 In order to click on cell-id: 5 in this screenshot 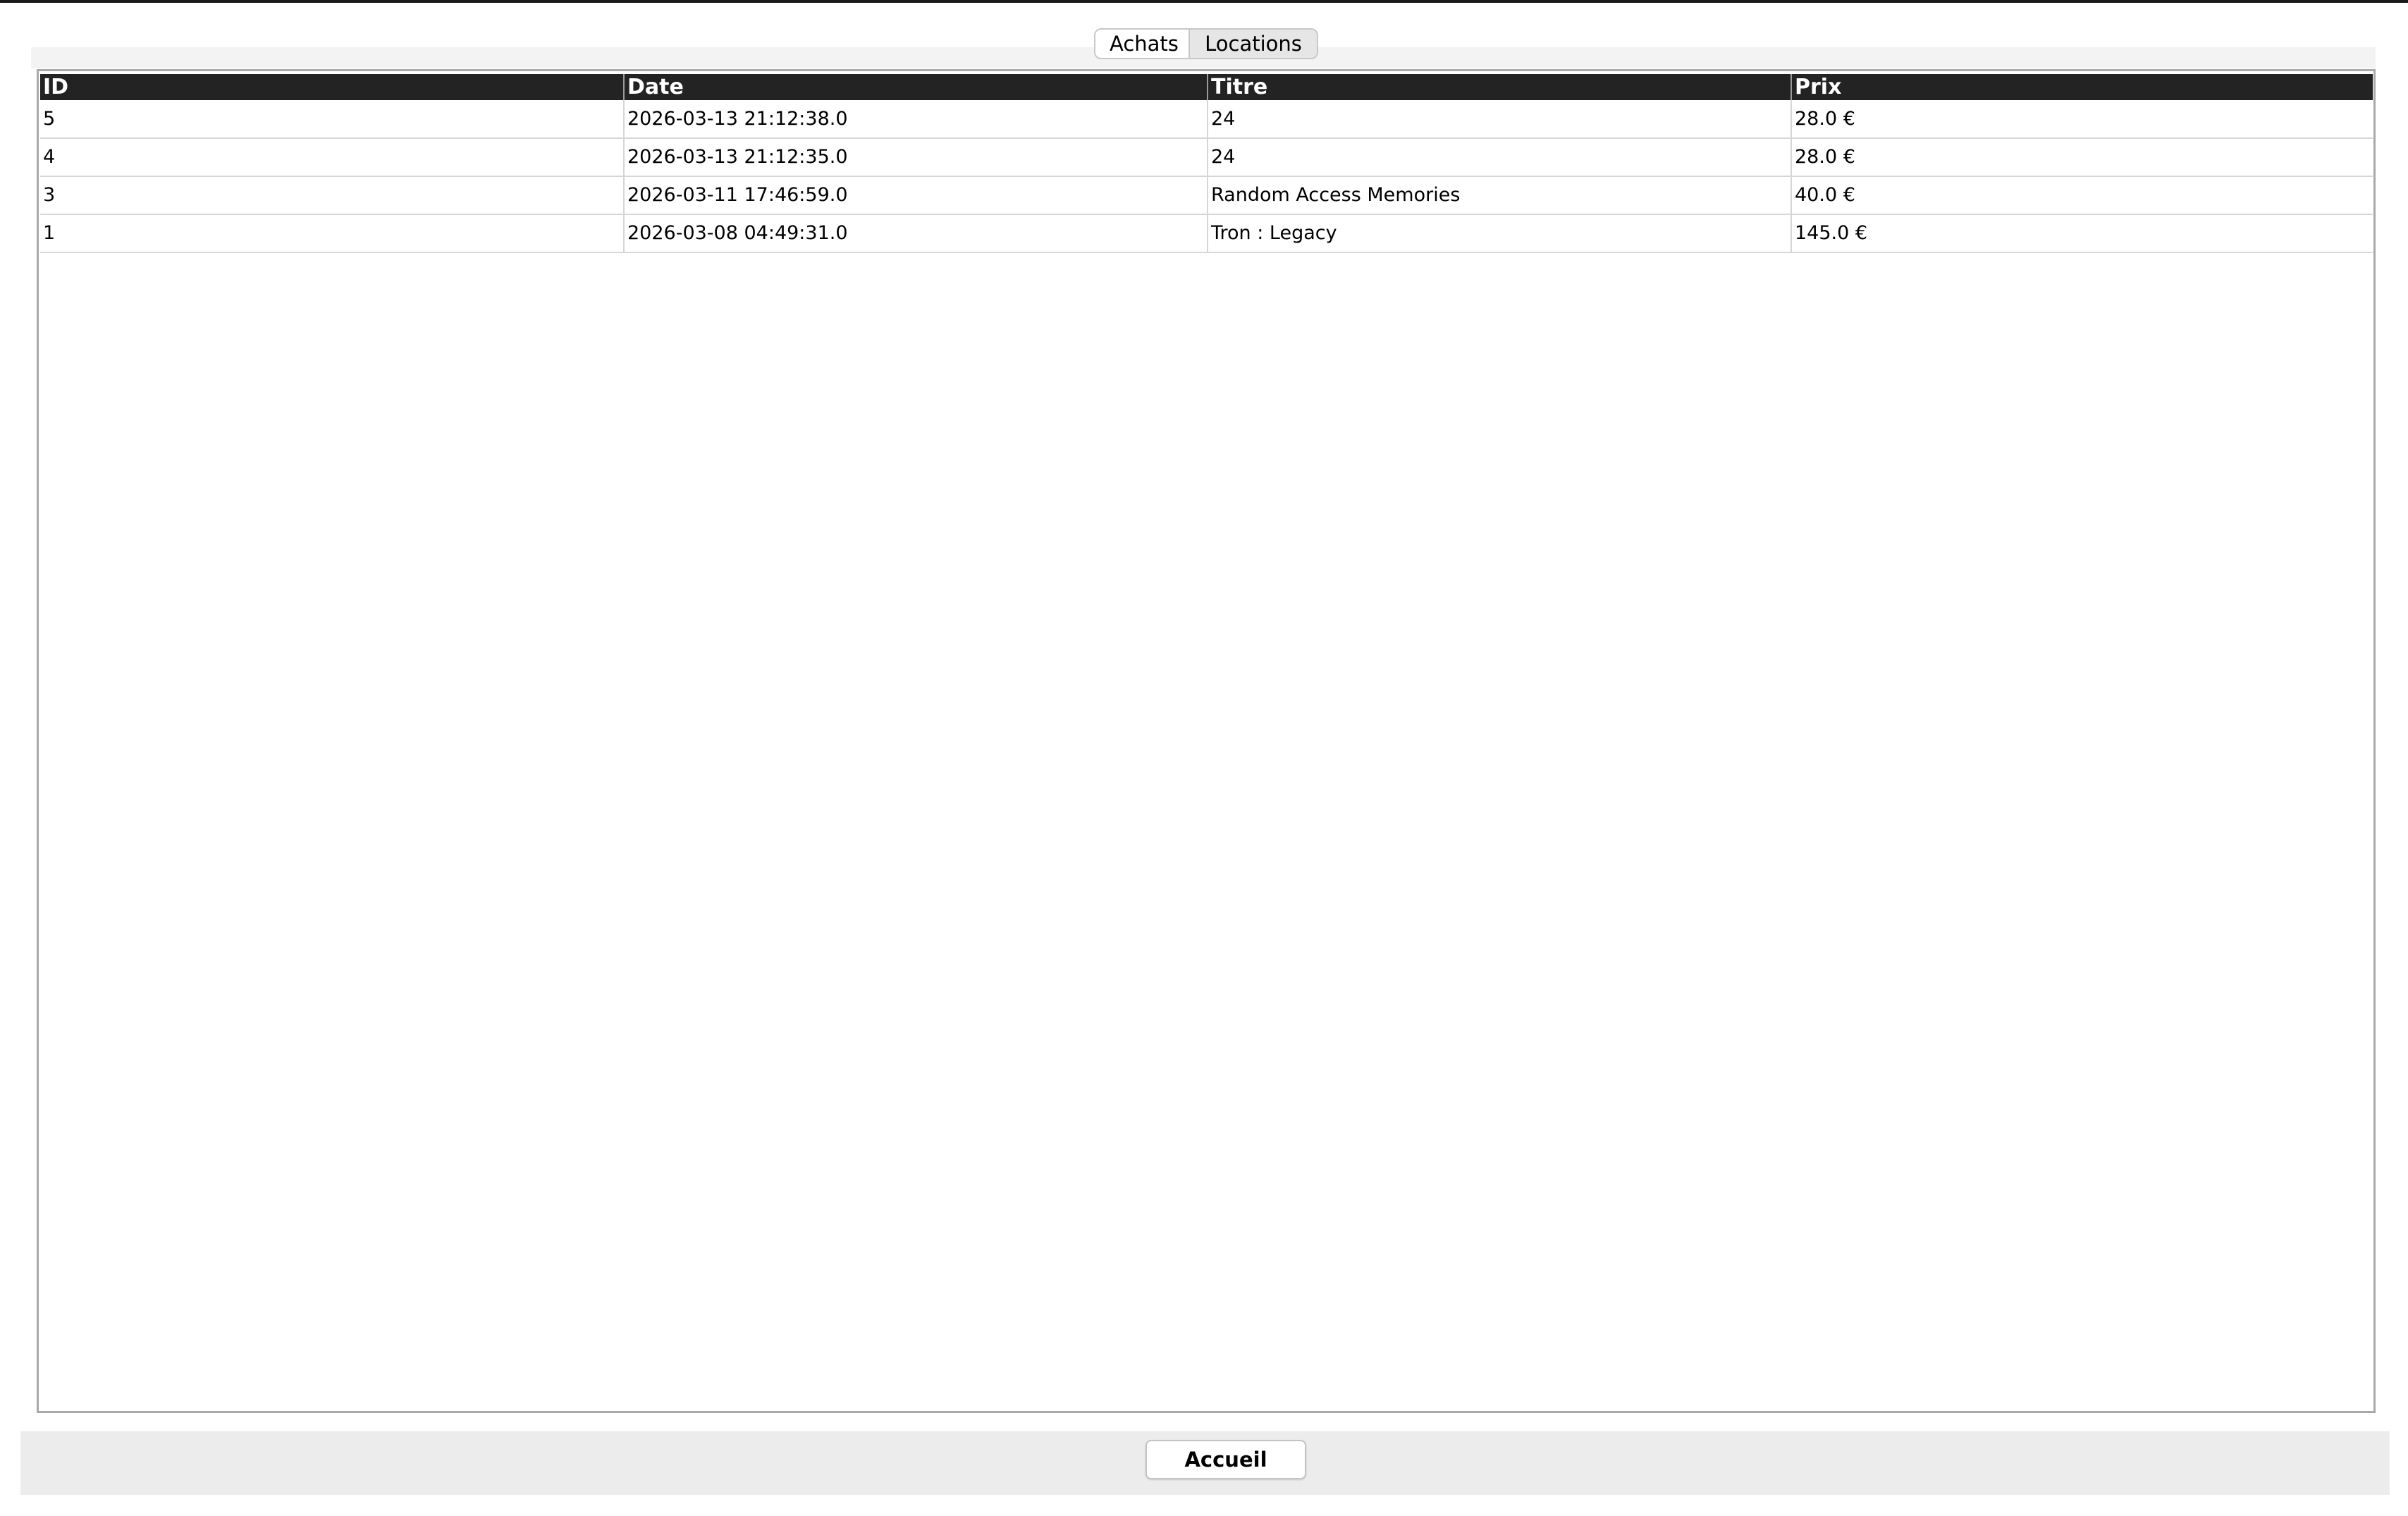, I will do `click(332, 120)`.